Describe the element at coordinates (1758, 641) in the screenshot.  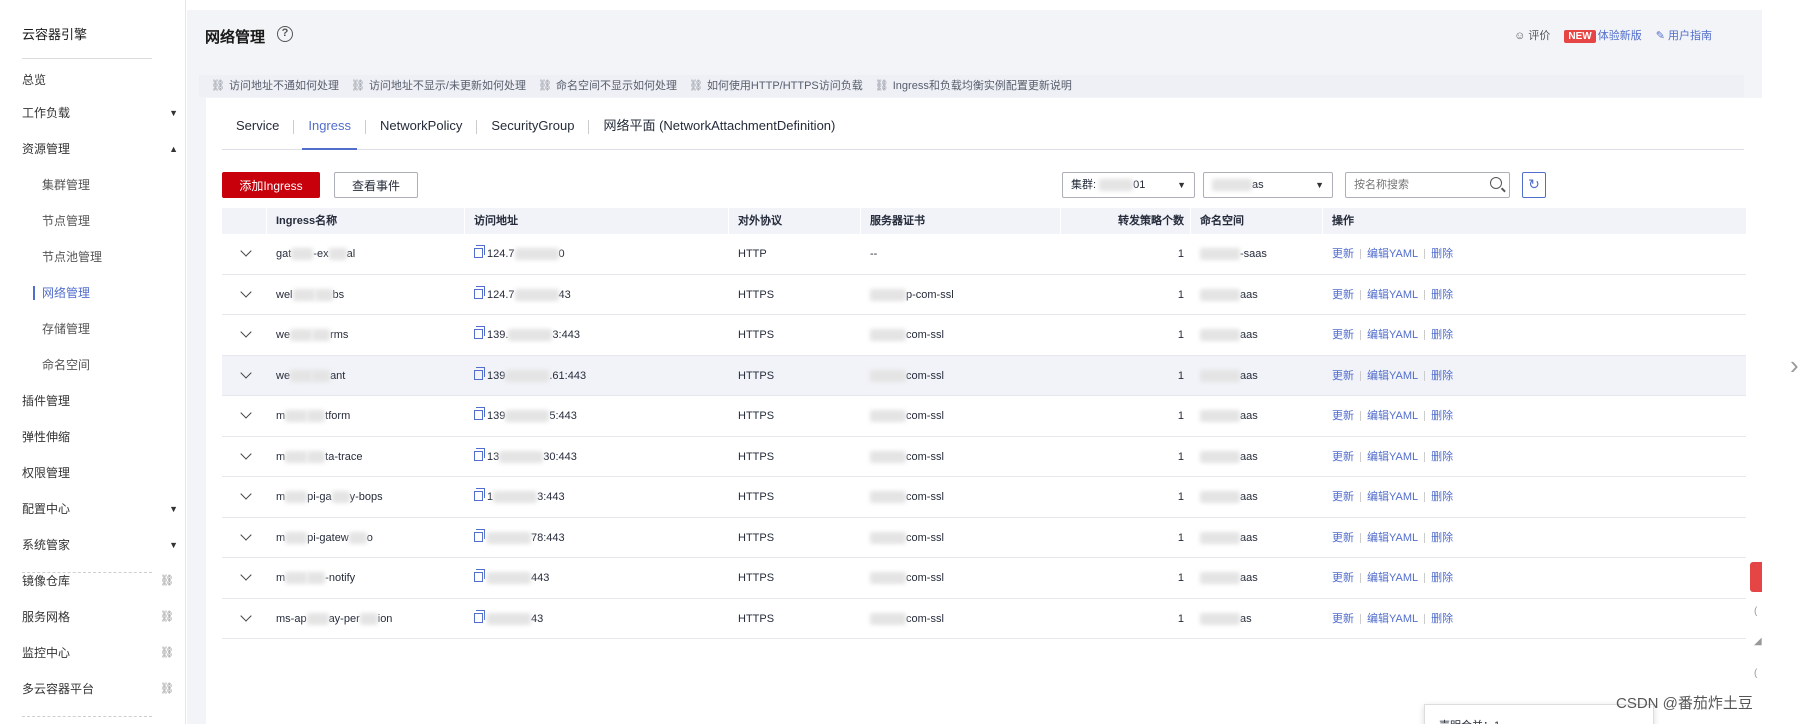
I see `float-tool-icon: ◢` at that location.